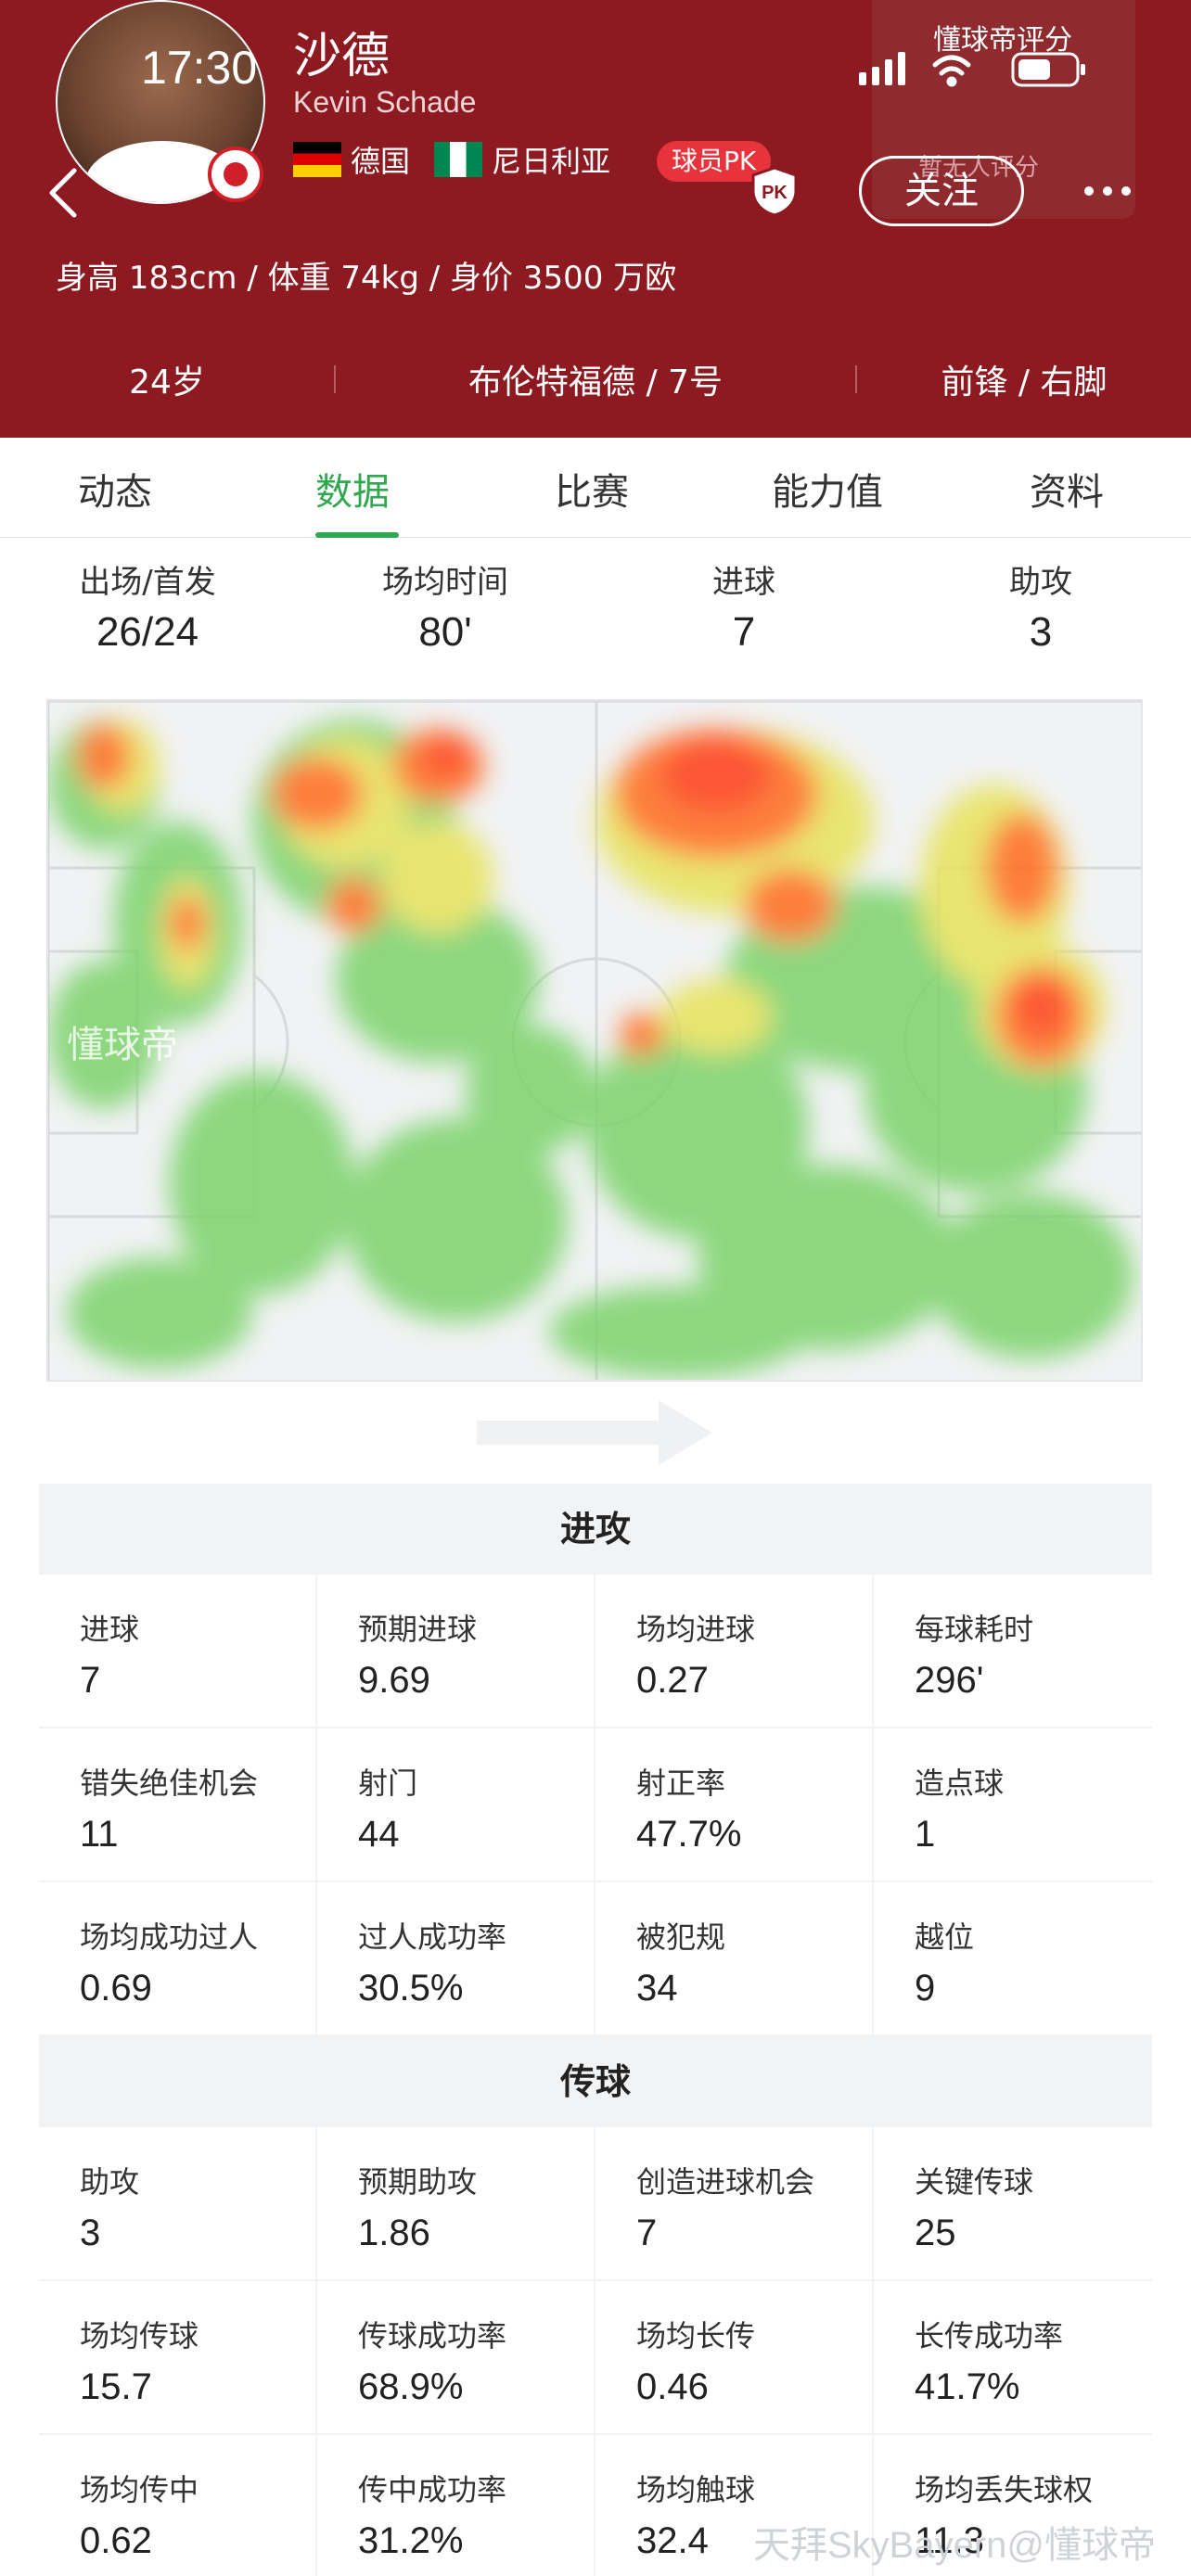 This screenshot has height=2576, width=1191. What do you see at coordinates (735, 1651) in the screenshot?
I see `stat-cell: 场均进球 0.27` at bounding box center [735, 1651].